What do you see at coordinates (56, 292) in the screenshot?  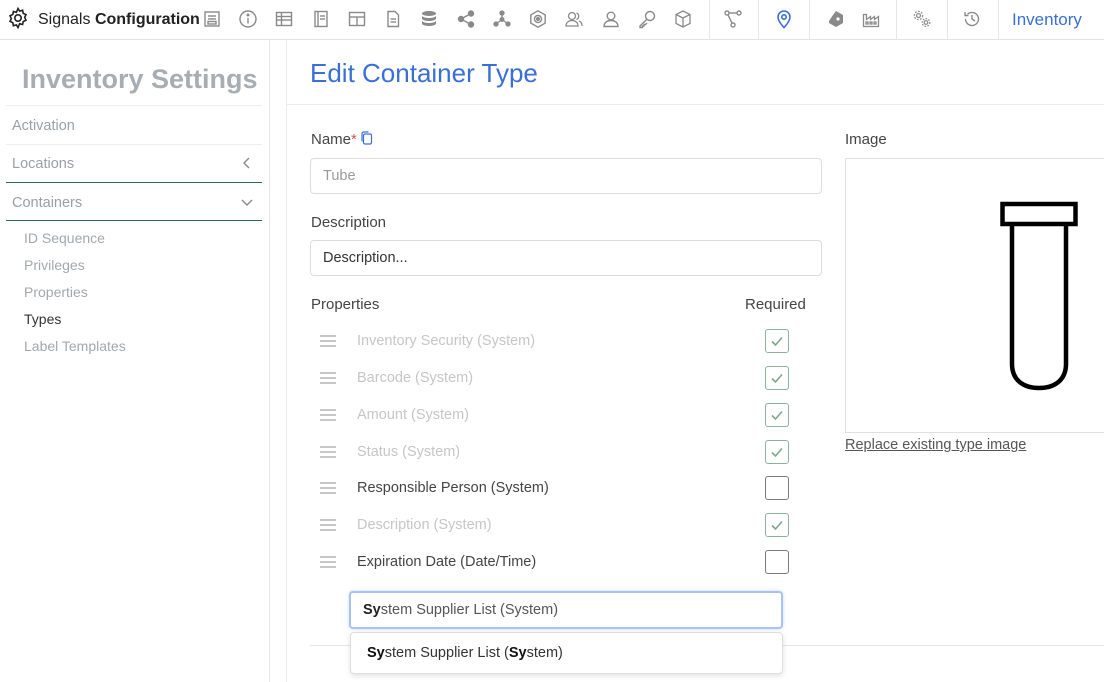 I see `sidebar-subitem-properties: Properties` at bounding box center [56, 292].